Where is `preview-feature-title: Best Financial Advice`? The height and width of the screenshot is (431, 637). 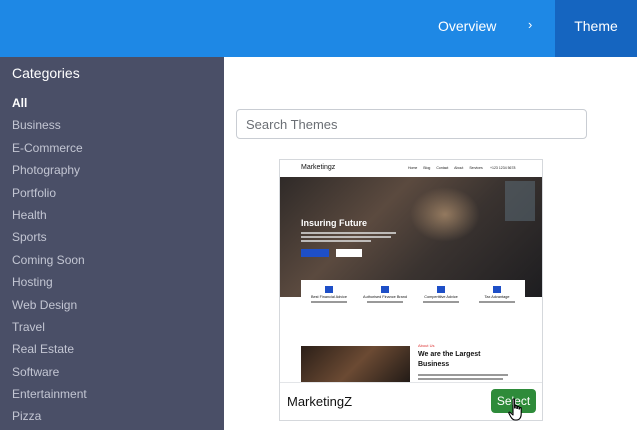 preview-feature-title: Best Financial Advice is located at coordinates (329, 297).